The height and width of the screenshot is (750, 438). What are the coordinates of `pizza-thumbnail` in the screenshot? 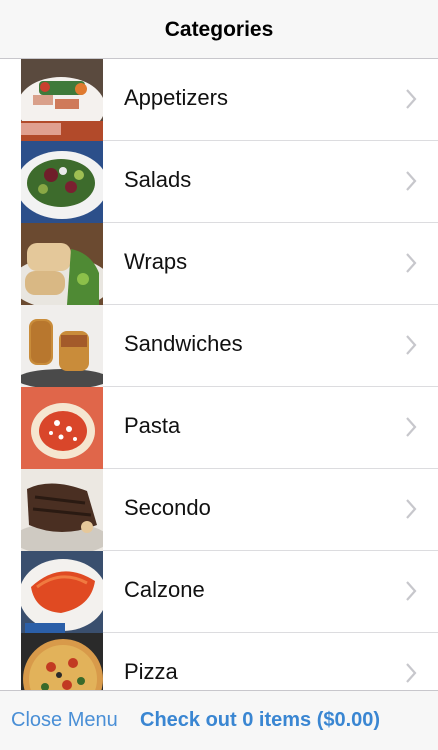 It's located at (62, 661).